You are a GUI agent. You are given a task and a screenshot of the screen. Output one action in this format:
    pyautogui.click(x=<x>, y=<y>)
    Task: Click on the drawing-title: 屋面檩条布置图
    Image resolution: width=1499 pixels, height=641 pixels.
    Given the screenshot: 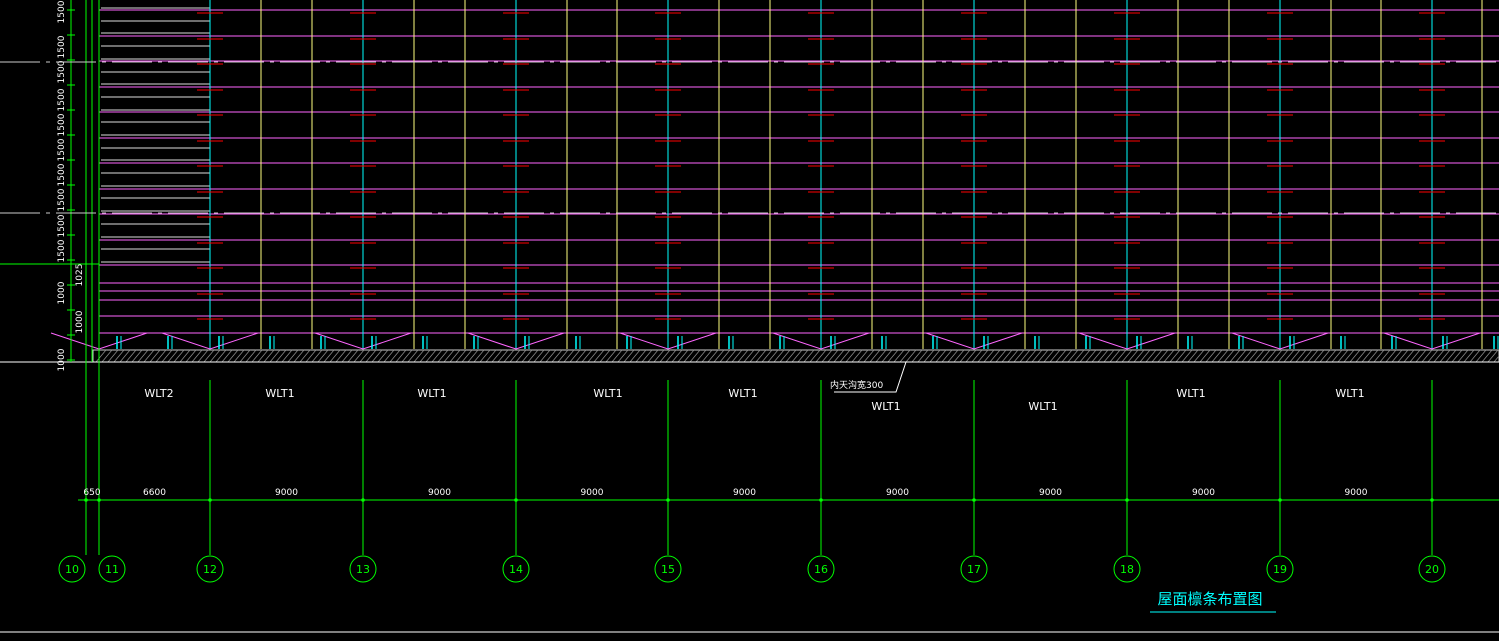 What is the action you would take?
    pyautogui.click(x=1209, y=599)
    